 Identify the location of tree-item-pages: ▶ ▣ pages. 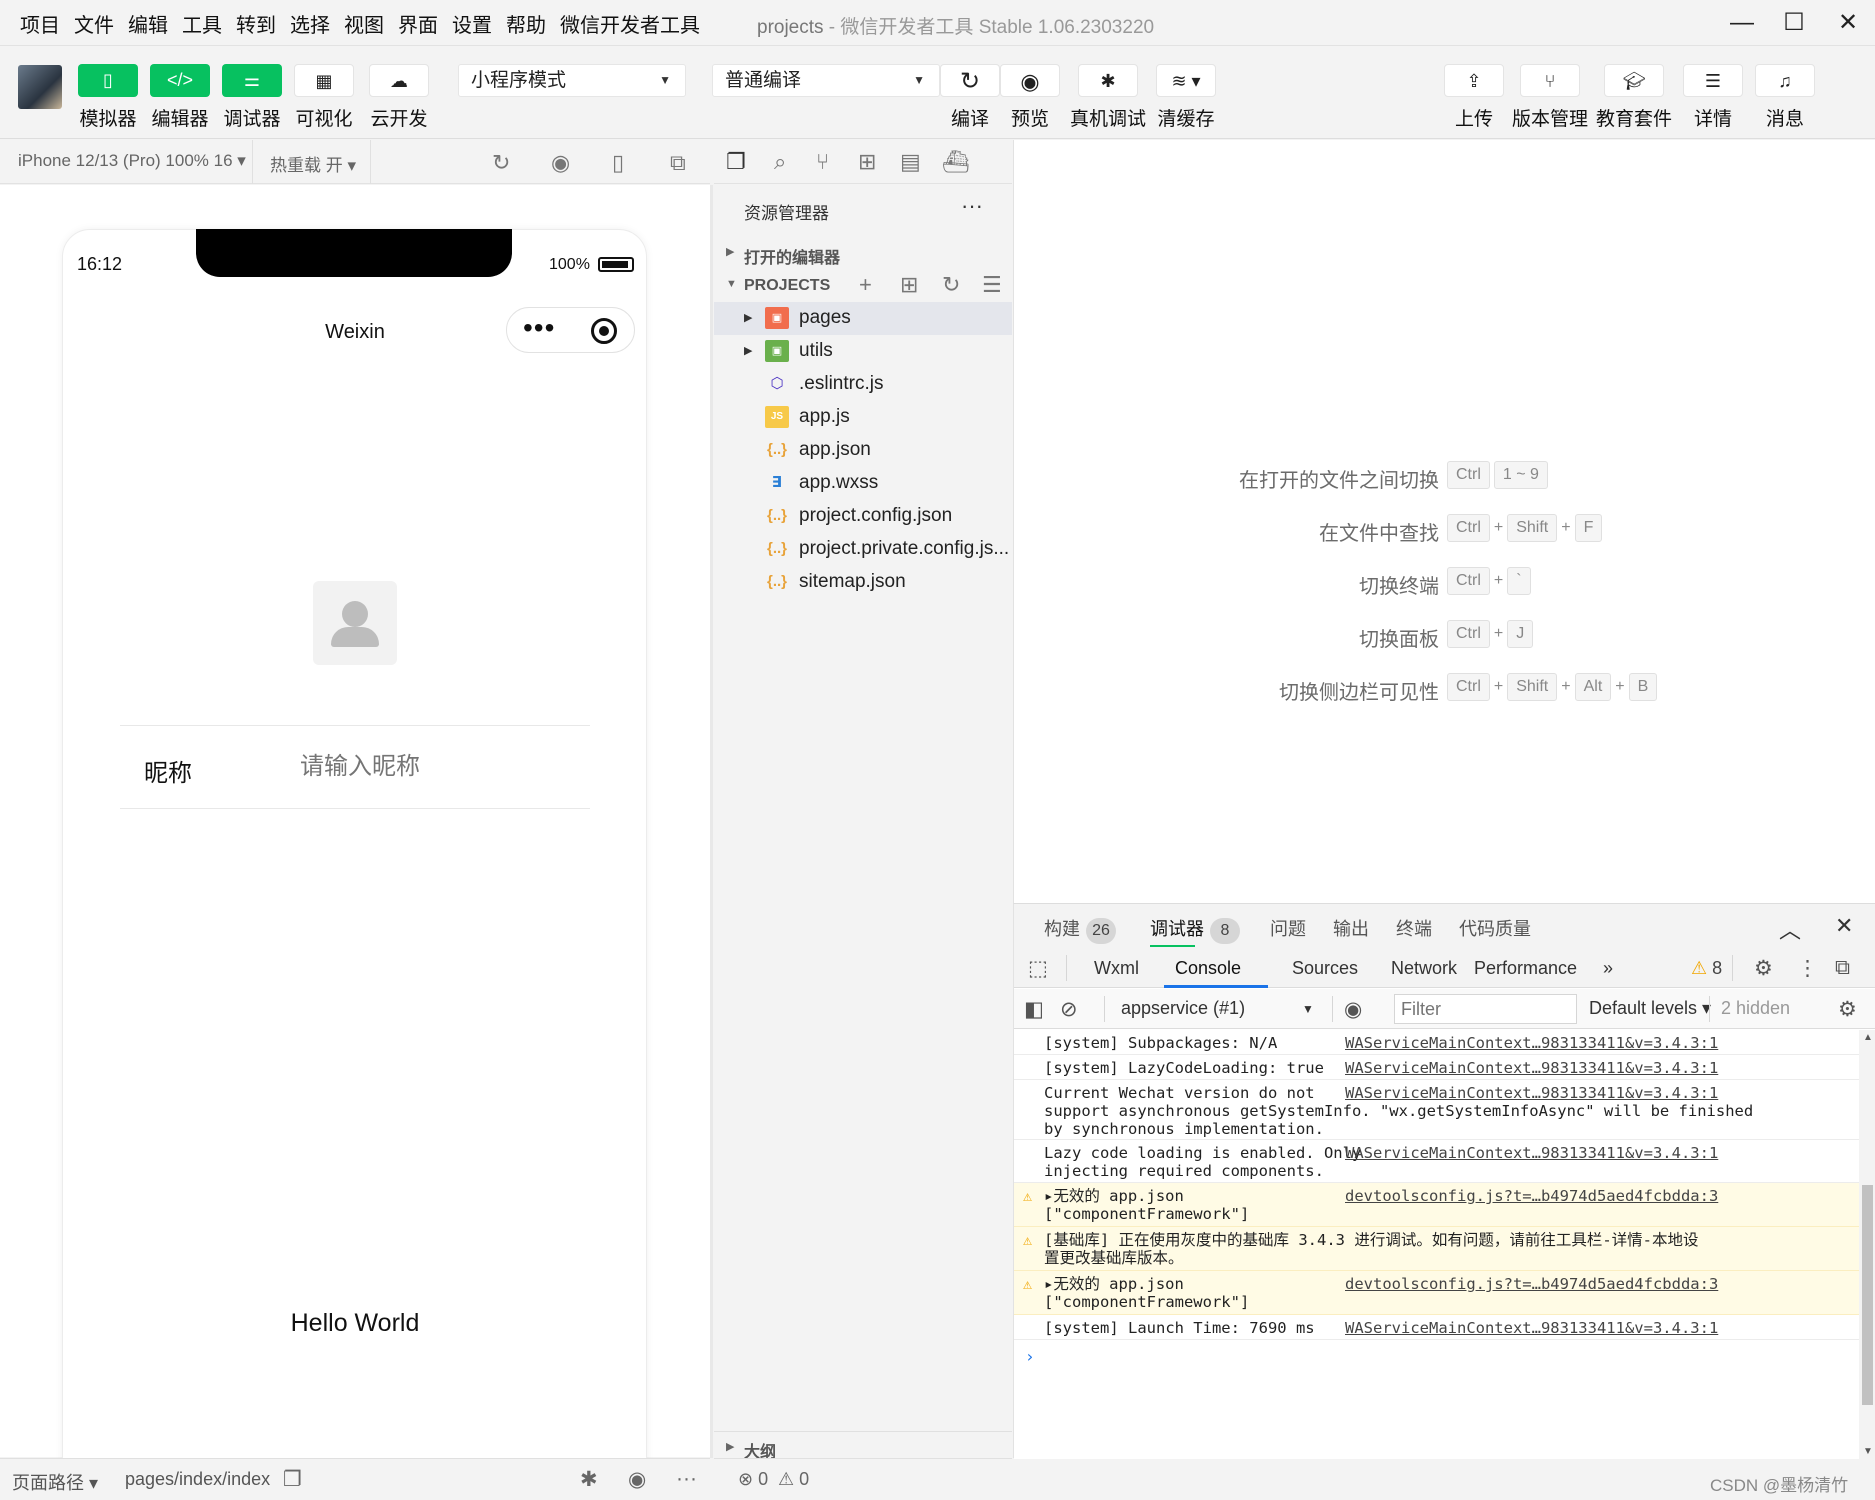
(863, 318).